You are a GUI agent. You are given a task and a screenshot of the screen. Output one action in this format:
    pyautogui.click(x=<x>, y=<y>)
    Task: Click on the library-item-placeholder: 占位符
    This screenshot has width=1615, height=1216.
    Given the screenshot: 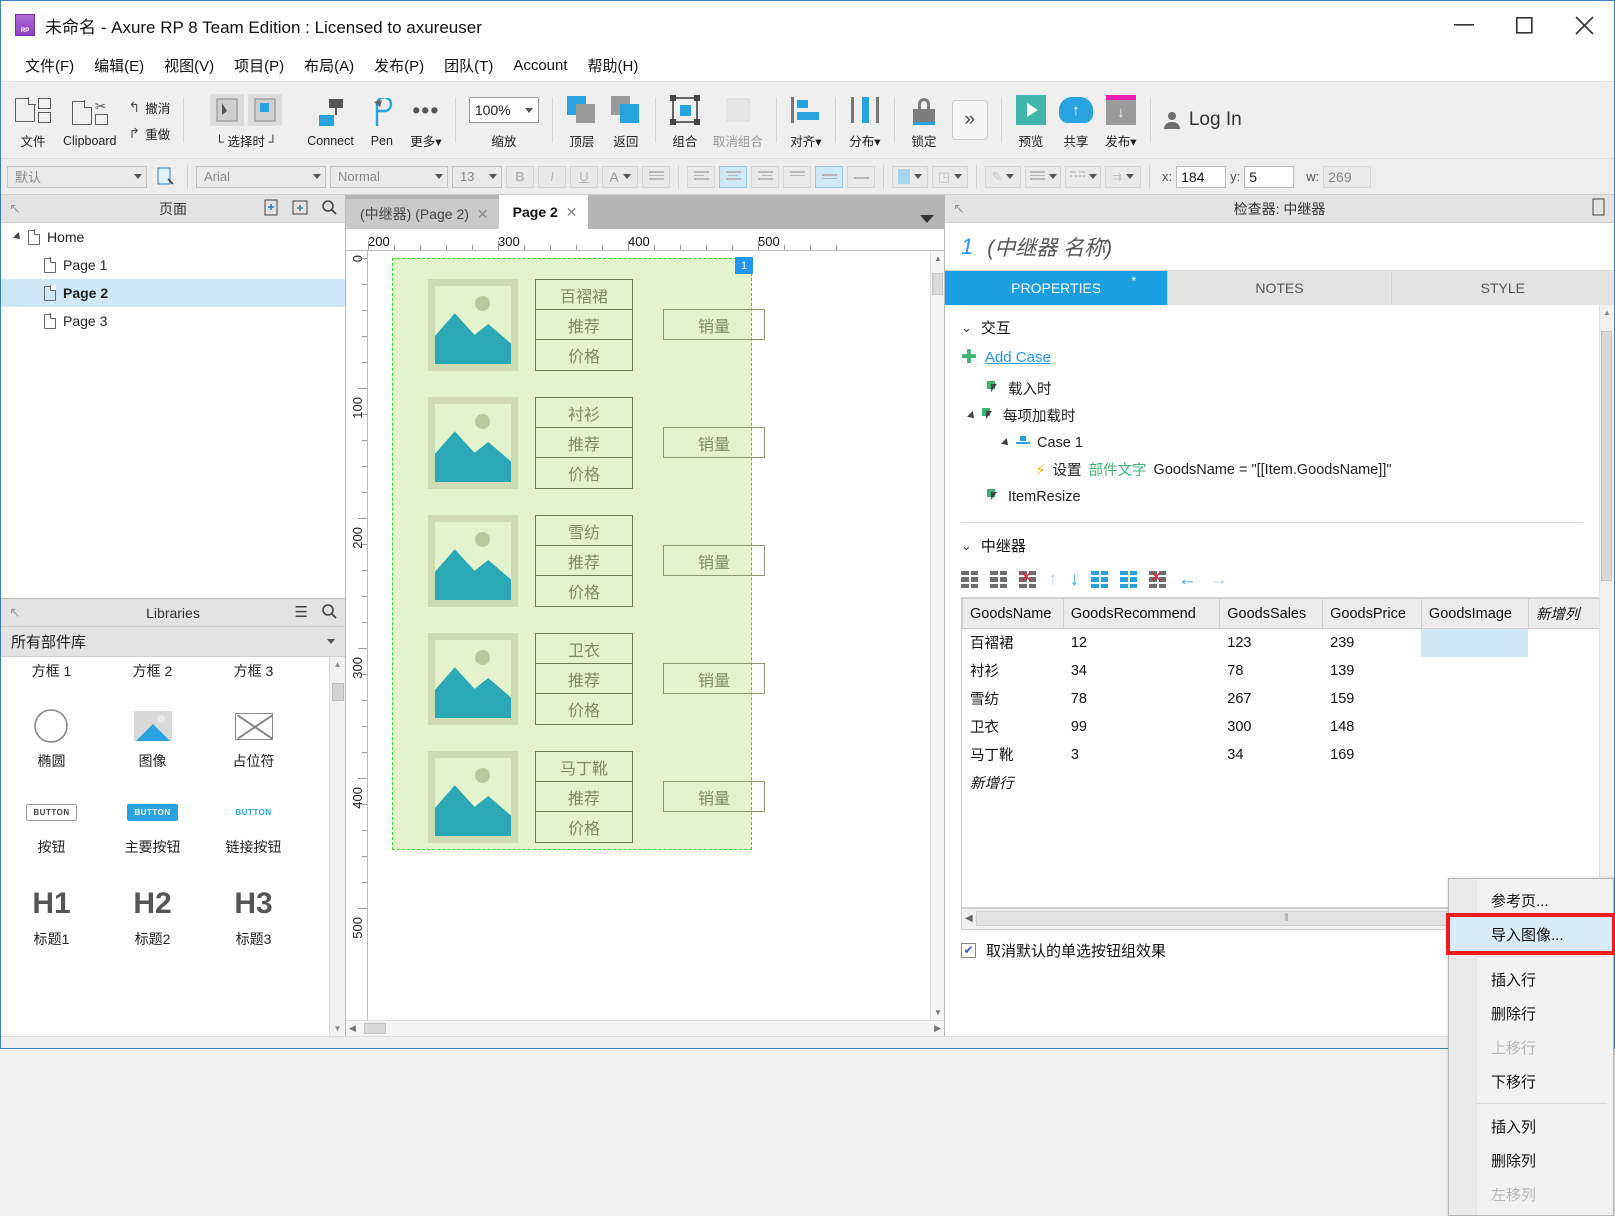 What is the action you would take?
    pyautogui.click(x=253, y=732)
    